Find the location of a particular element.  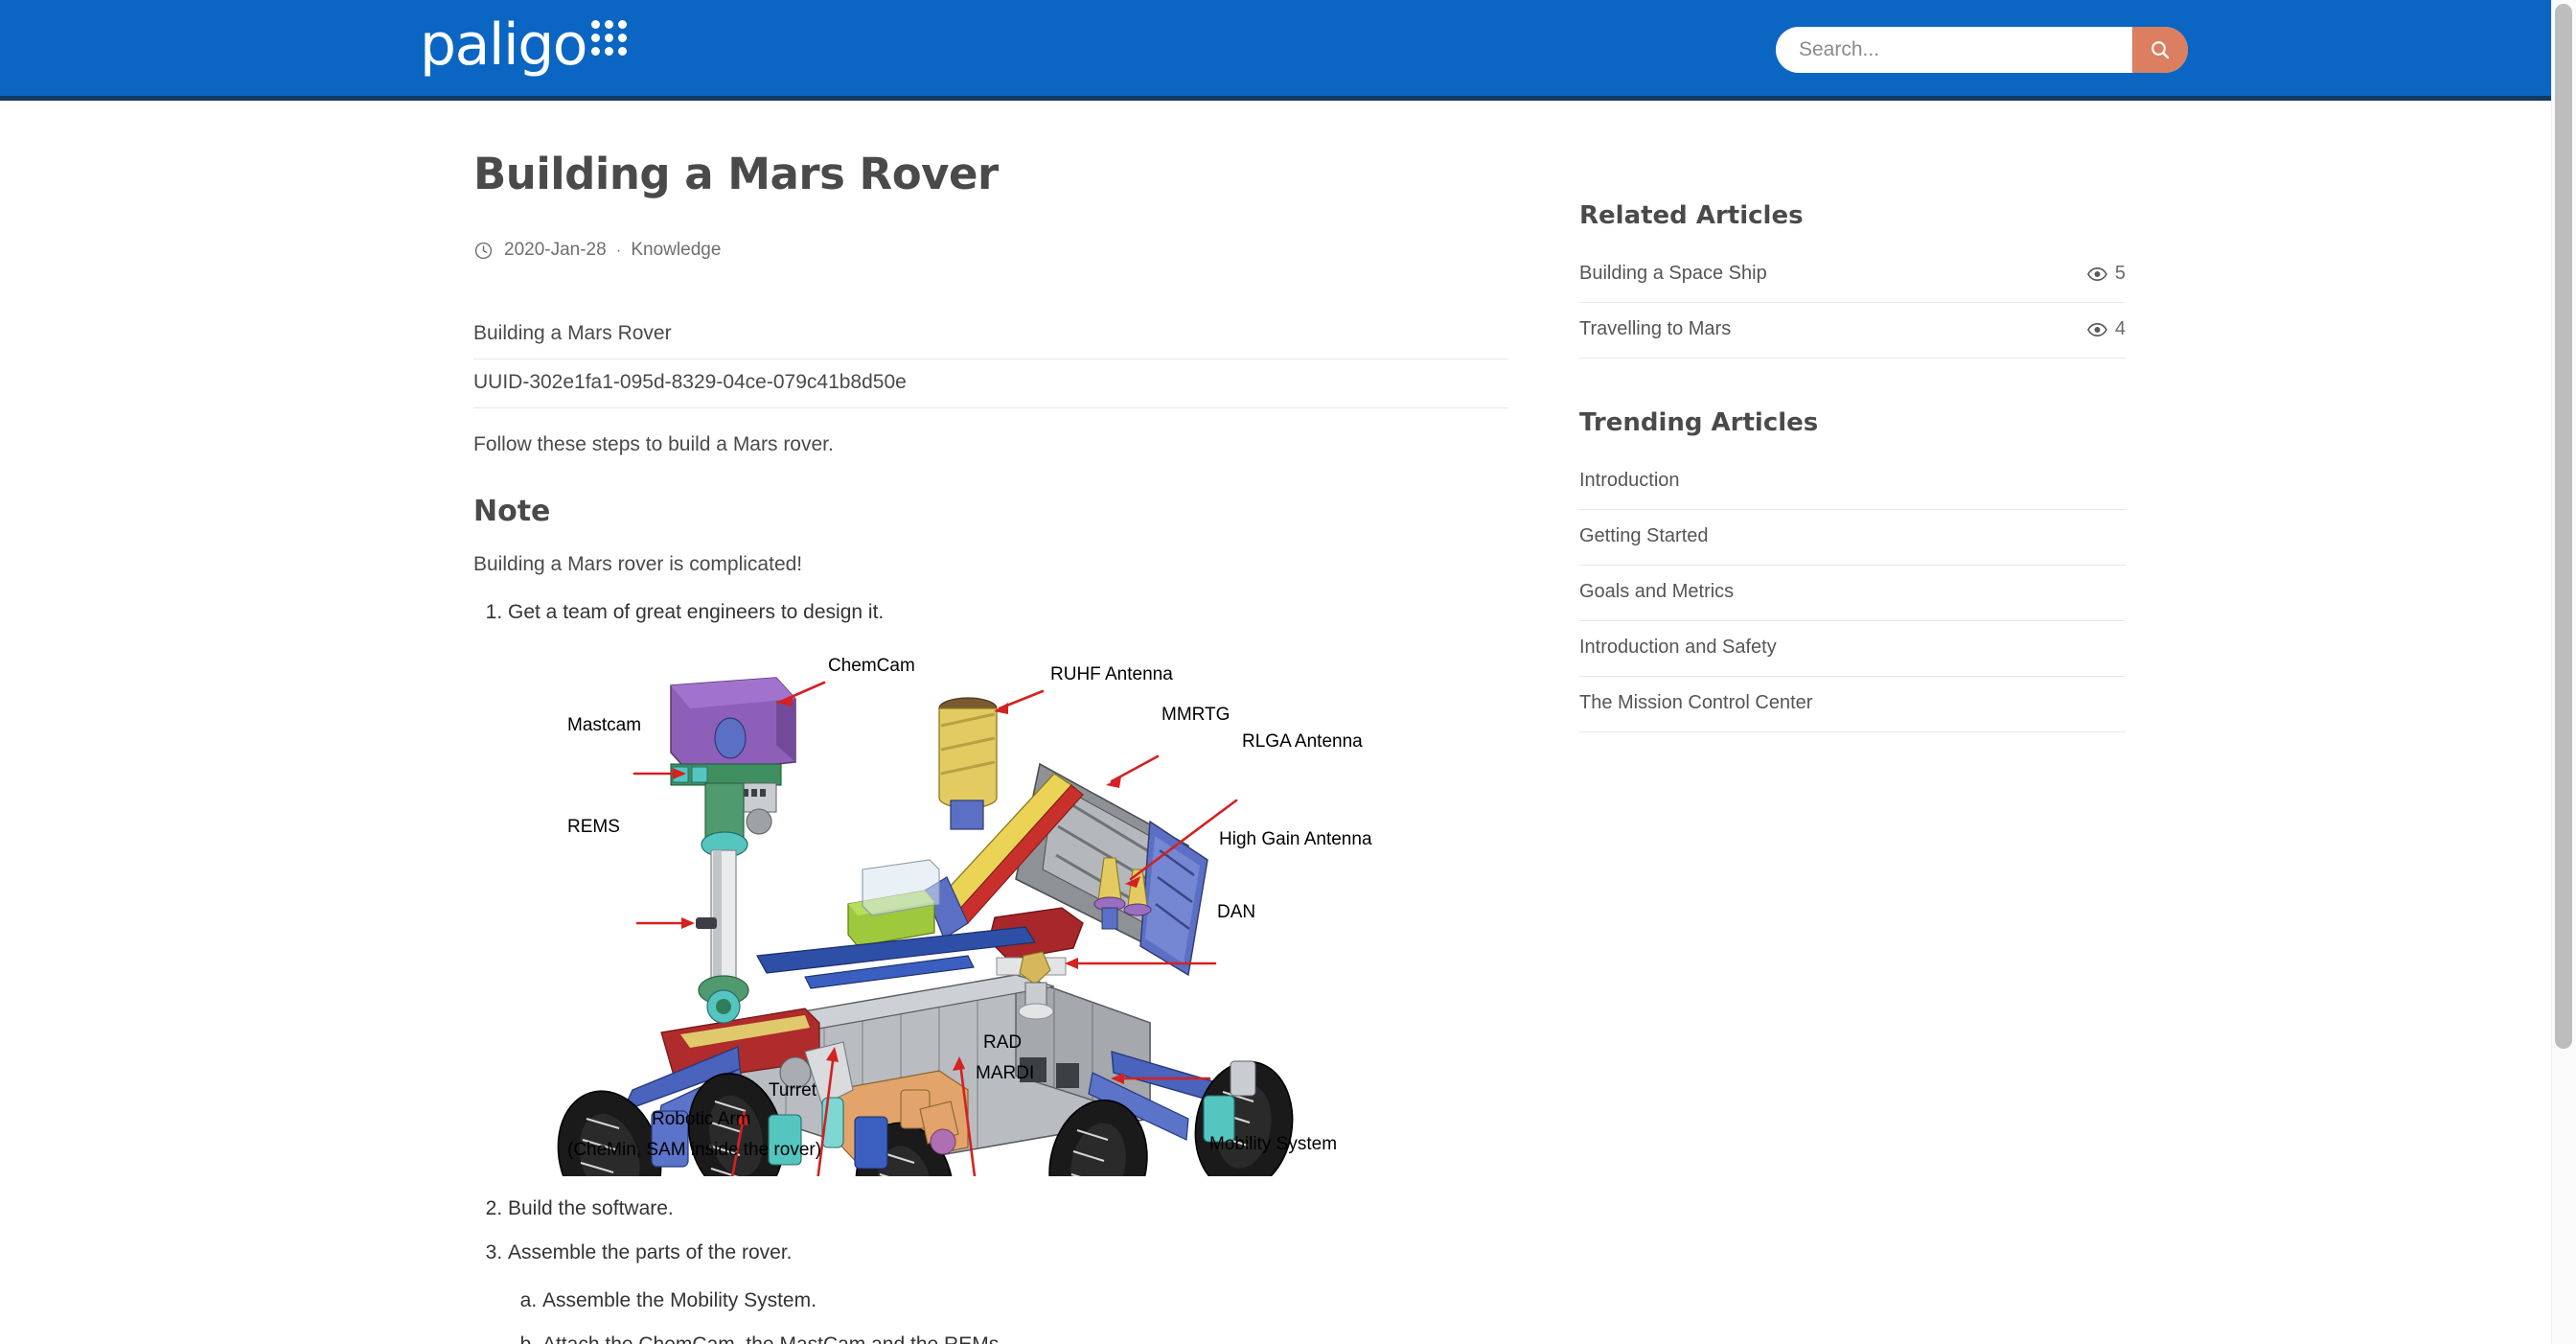

rover-illustration is located at coordinates (949, 907).